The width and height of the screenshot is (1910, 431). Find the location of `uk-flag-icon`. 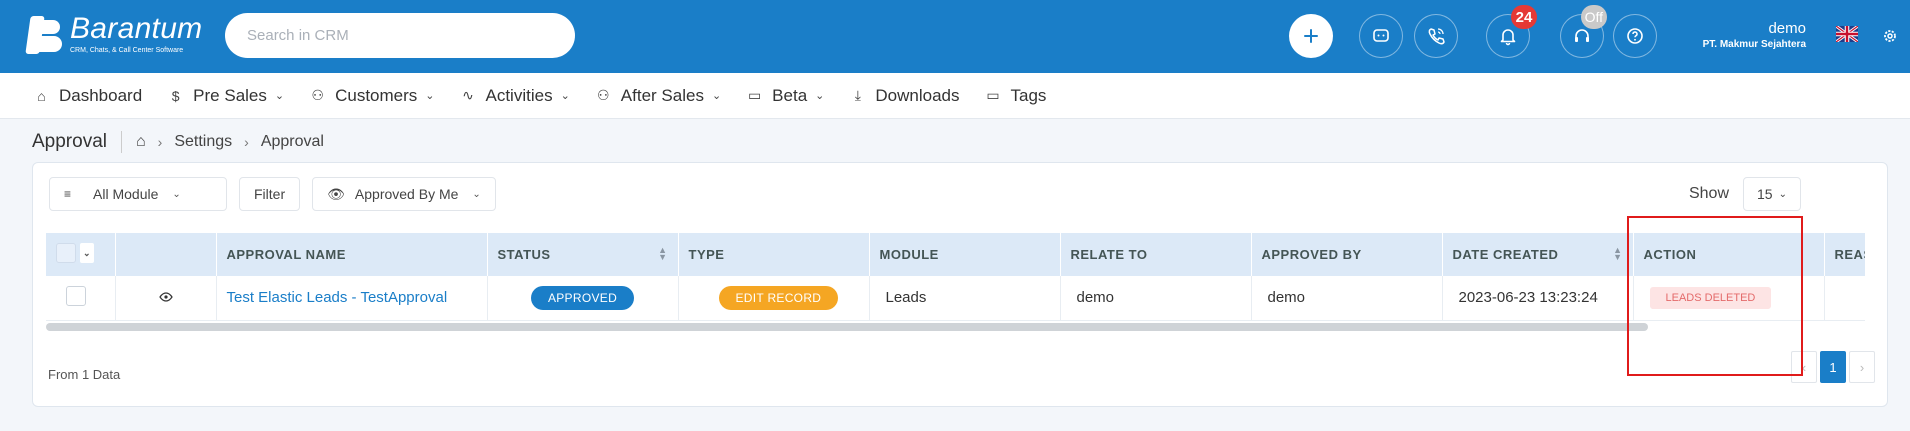

uk-flag-icon is located at coordinates (1847, 34).